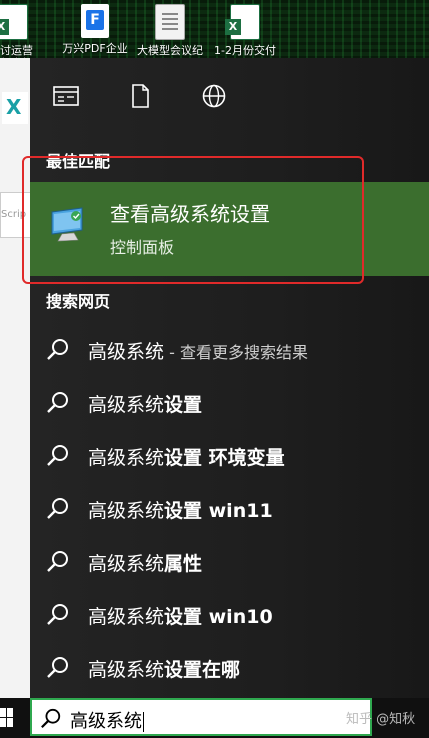  What do you see at coordinates (142, 247) in the screenshot?
I see `best-match-subtitle: 控制面板` at bounding box center [142, 247].